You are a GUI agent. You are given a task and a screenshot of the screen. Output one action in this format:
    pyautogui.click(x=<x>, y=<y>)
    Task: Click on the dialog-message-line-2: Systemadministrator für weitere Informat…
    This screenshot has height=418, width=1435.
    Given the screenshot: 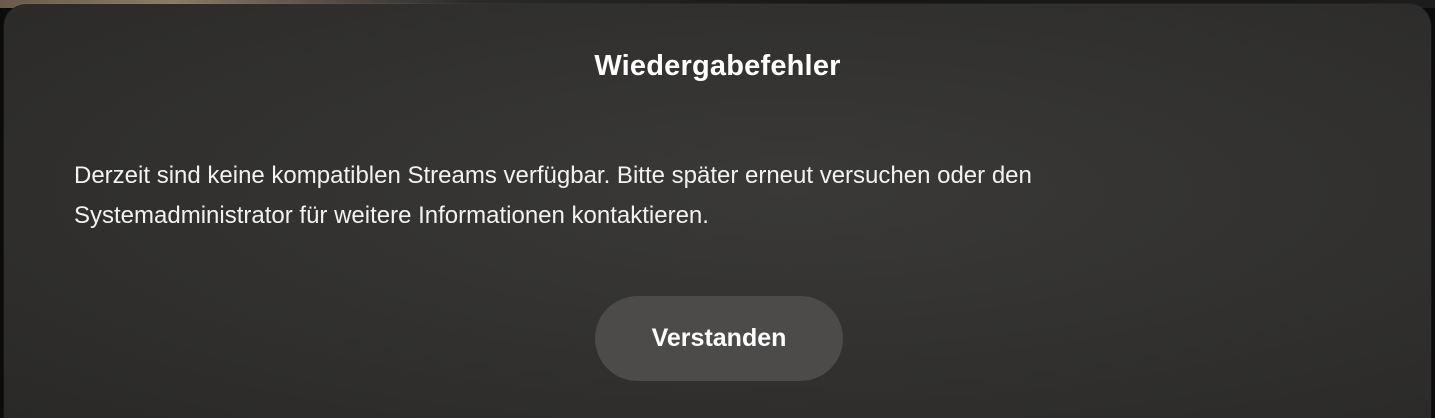 What is the action you would take?
    pyautogui.click(x=391, y=215)
    